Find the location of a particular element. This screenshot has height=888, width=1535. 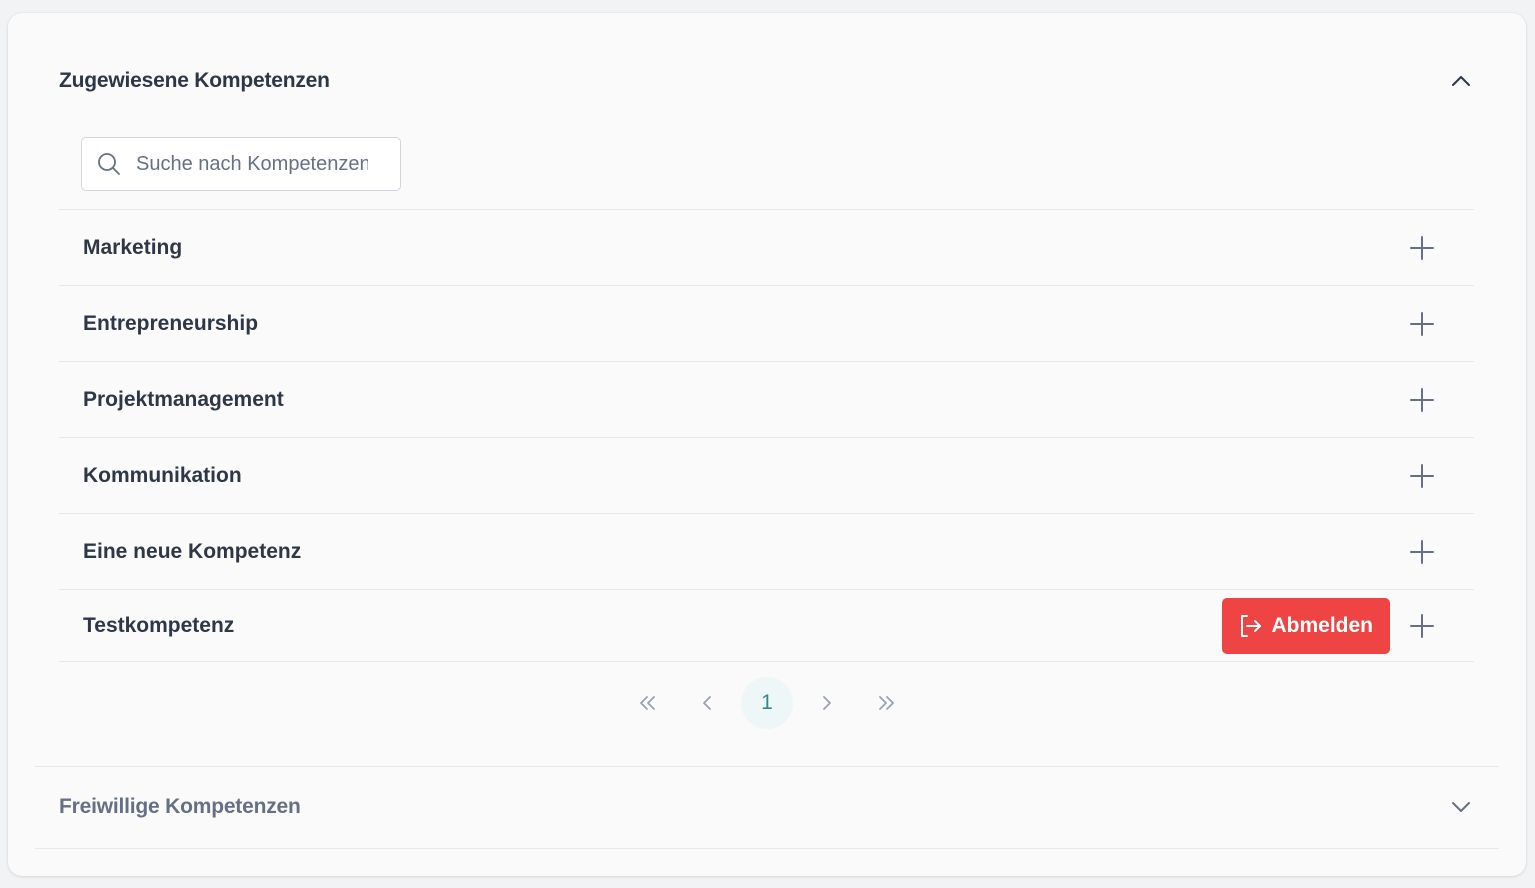

competency-row-kommunikation: Kommunikation is located at coordinates (766, 475).